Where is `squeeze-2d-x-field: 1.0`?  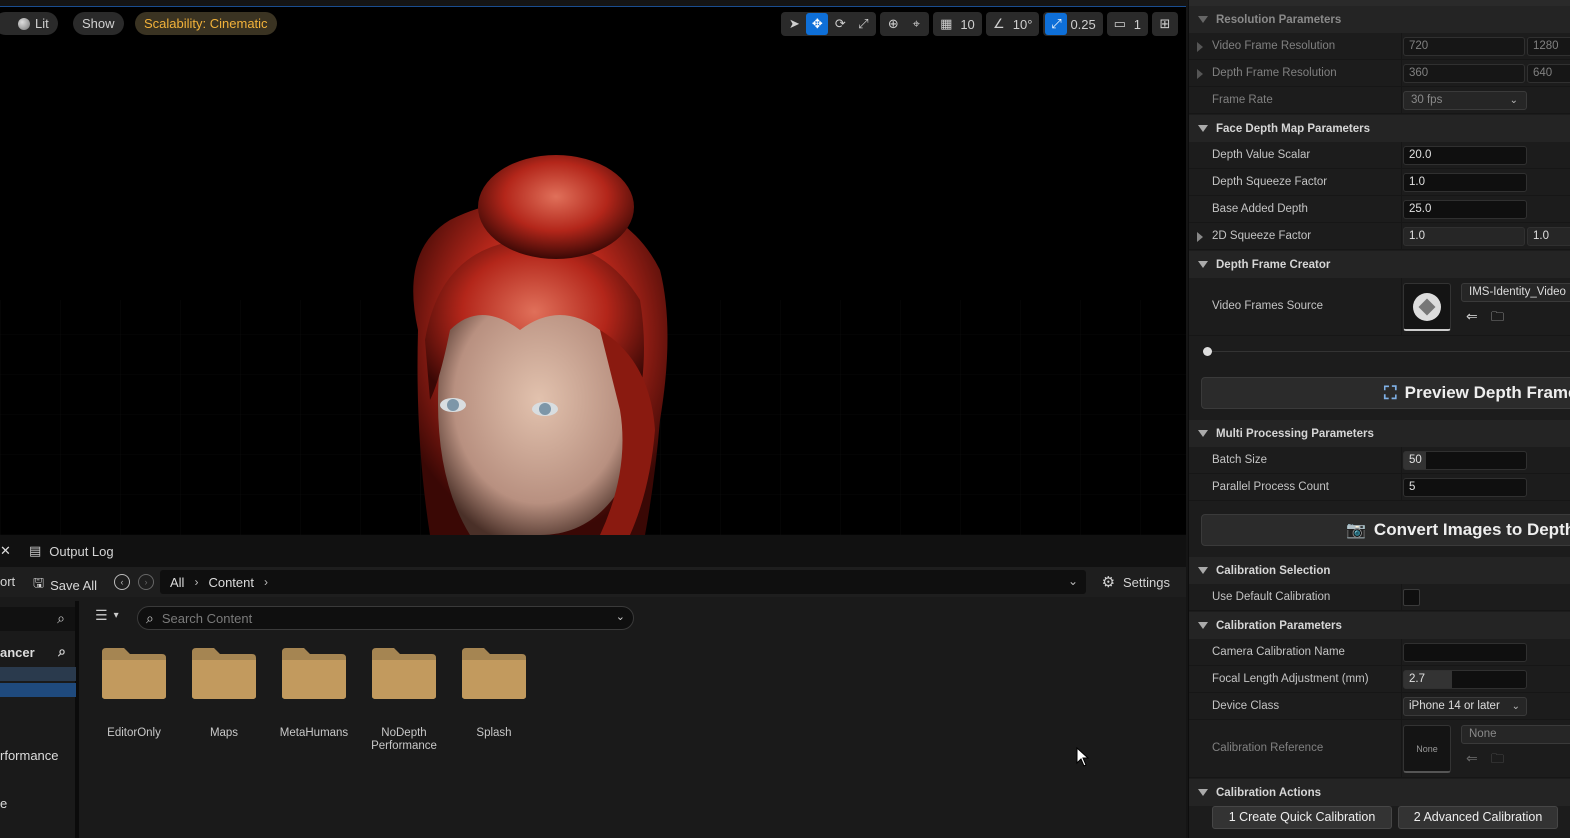 squeeze-2d-x-field: 1.0 is located at coordinates (1464, 236).